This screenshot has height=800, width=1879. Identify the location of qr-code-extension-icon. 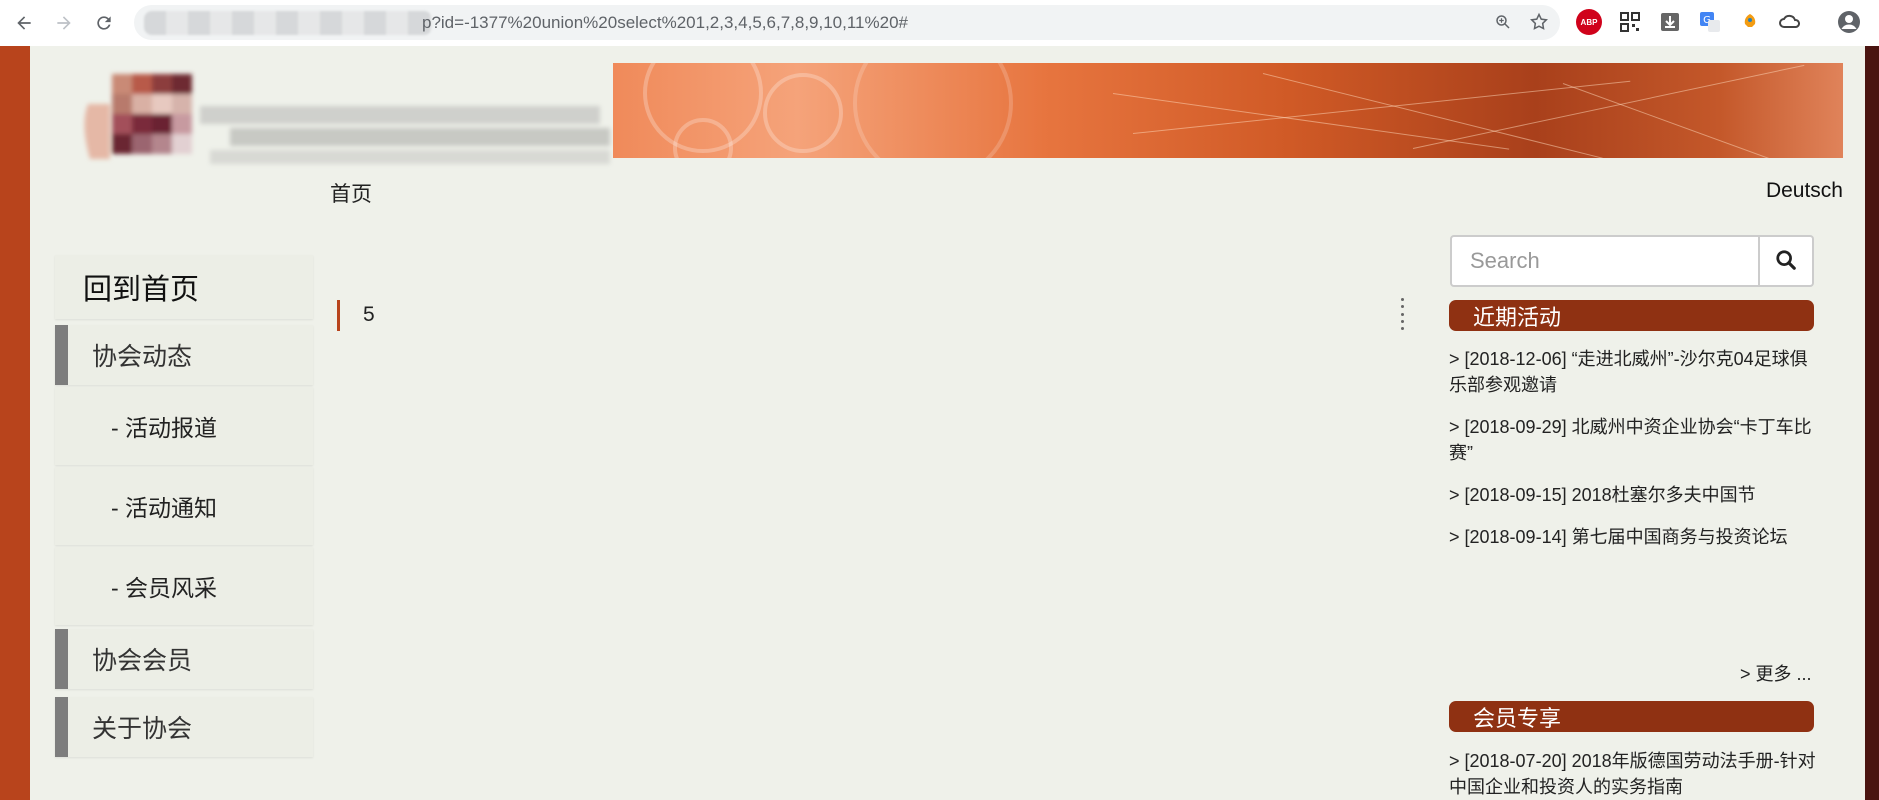
(1630, 22).